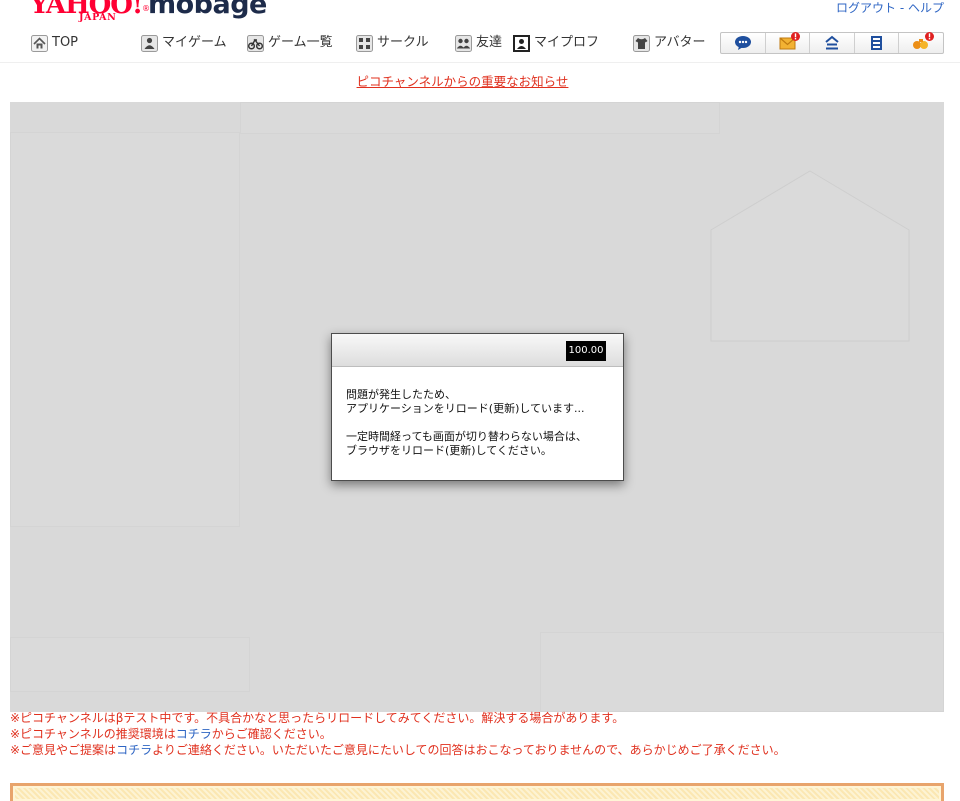  I want to click on chat-icon, so click(743, 43).